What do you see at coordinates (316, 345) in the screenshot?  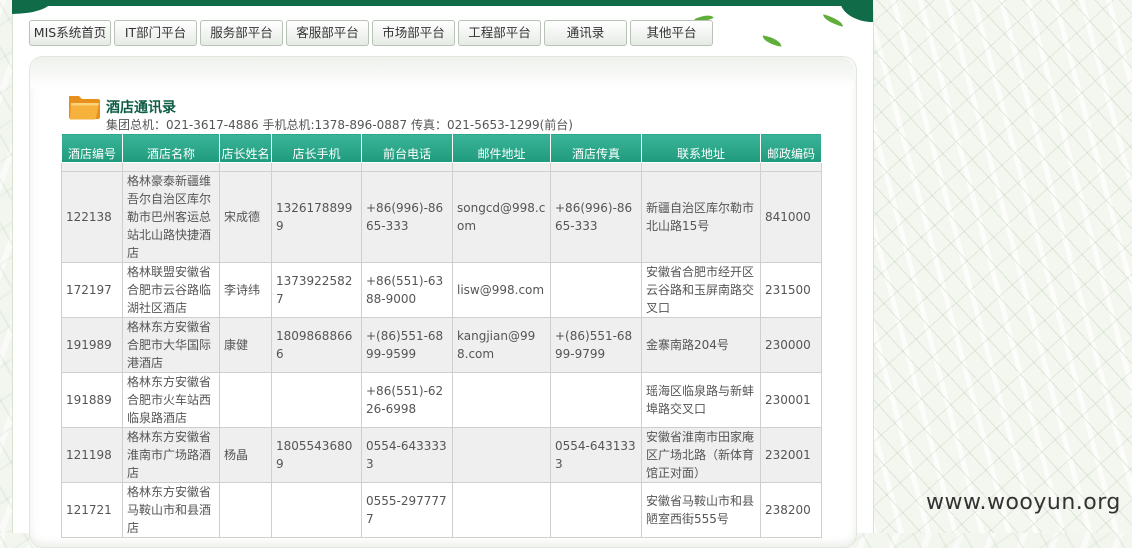 I see `table-cell: 18098688666` at bounding box center [316, 345].